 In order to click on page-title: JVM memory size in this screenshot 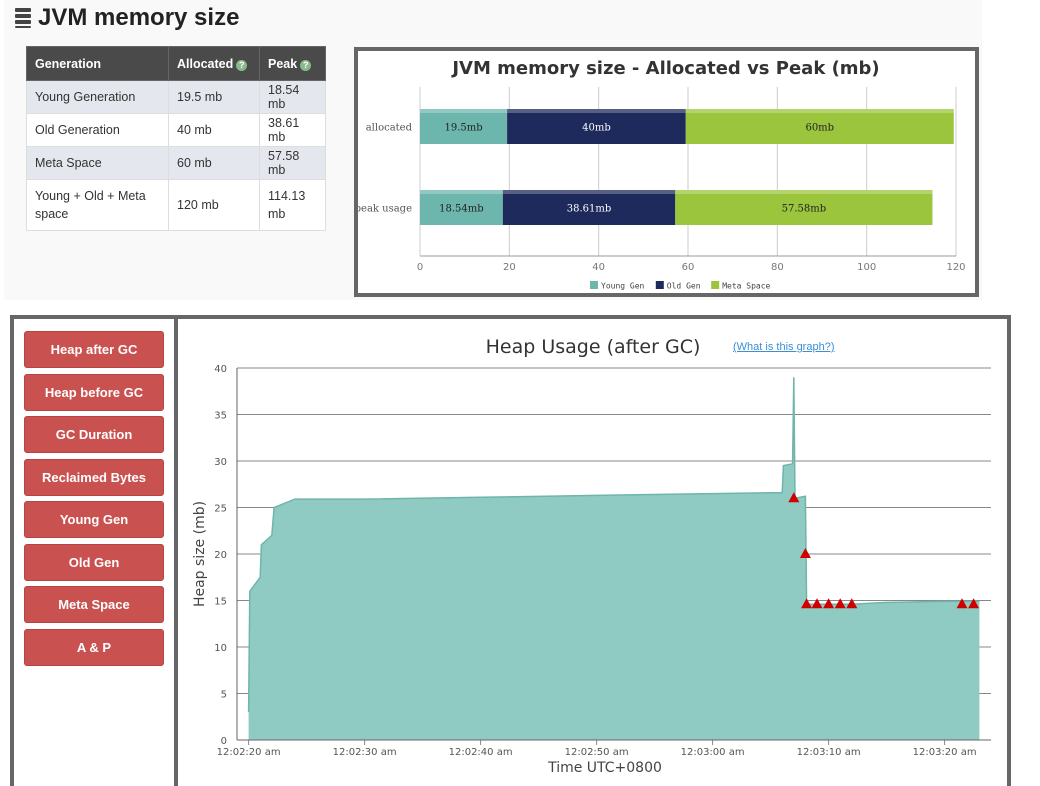, I will do `click(126, 18)`.